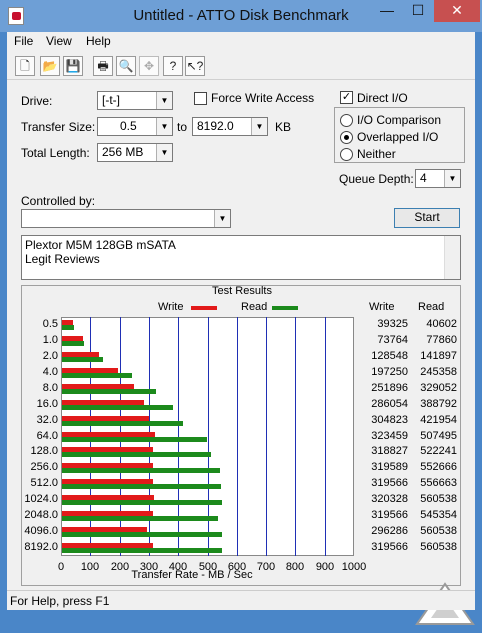 This screenshot has height=633, width=482. What do you see at coordinates (441, 340) in the screenshot?
I see `read-value: 77860` at bounding box center [441, 340].